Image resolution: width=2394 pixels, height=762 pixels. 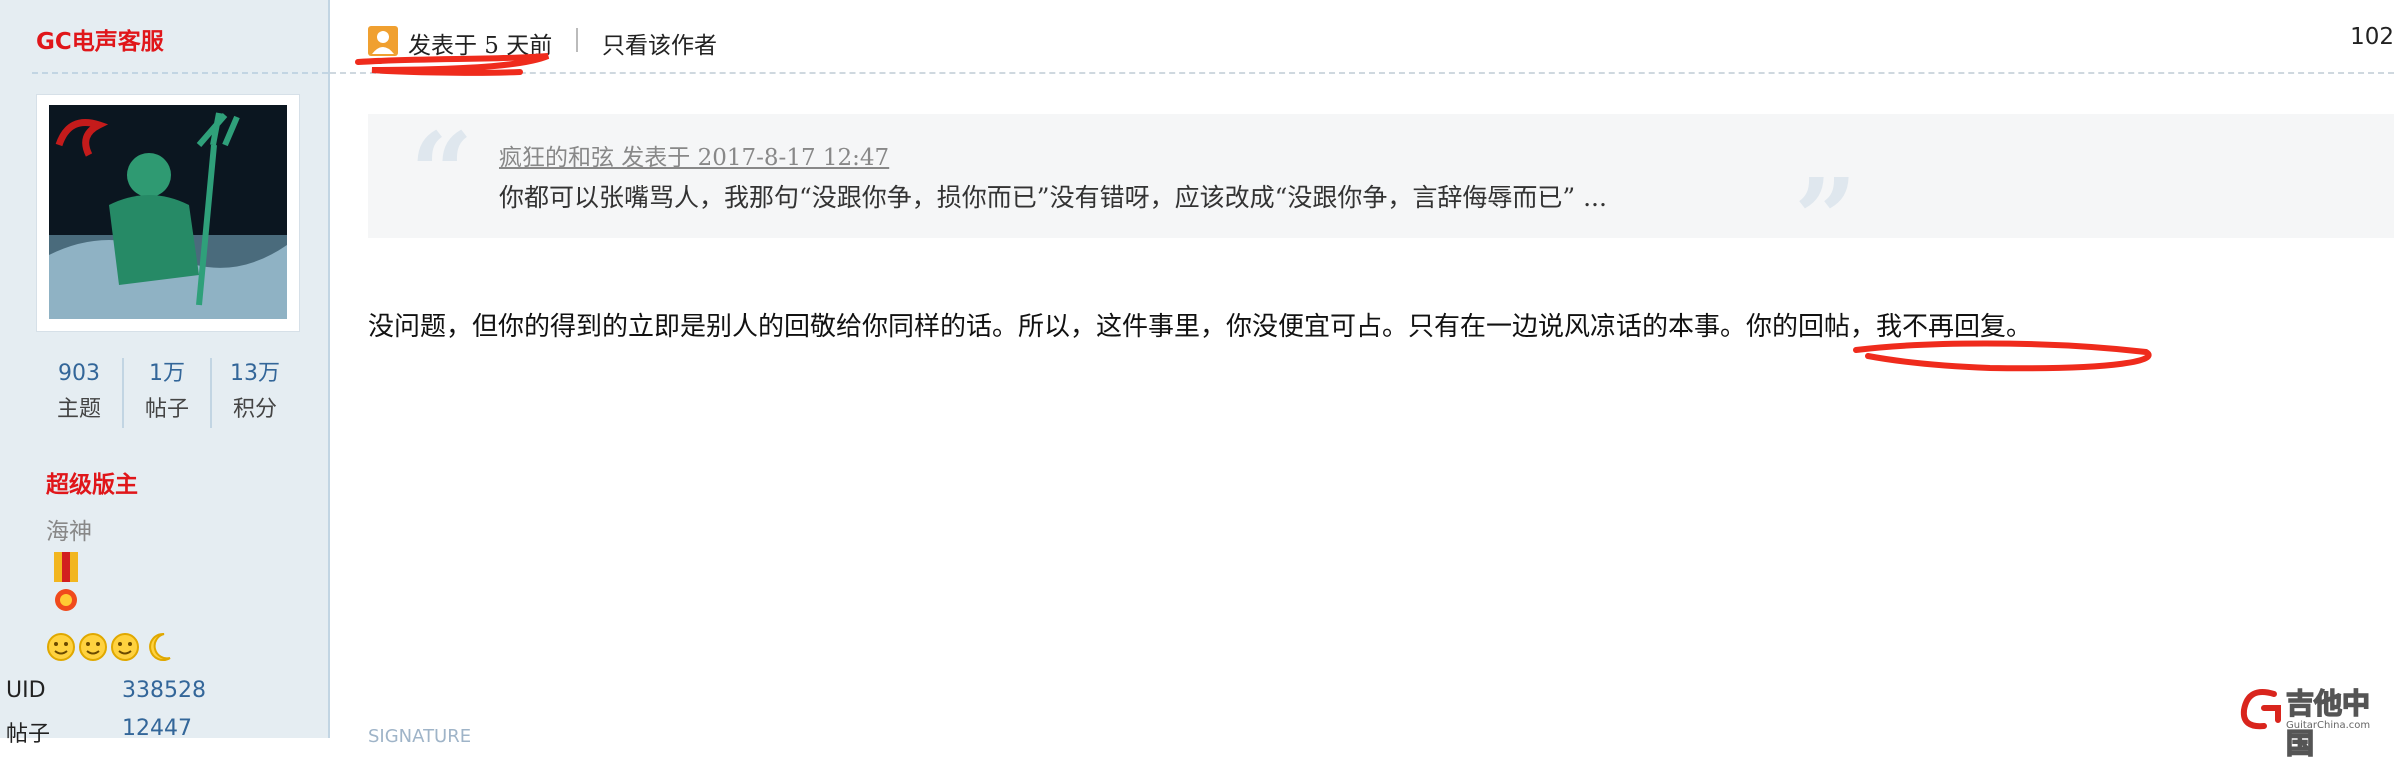 What do you see at coordinates (1362, 37) in the screenshot?
I see `post-header: 发表于 5 天前 只看该作者 102` at bounding box center [1362, 37].